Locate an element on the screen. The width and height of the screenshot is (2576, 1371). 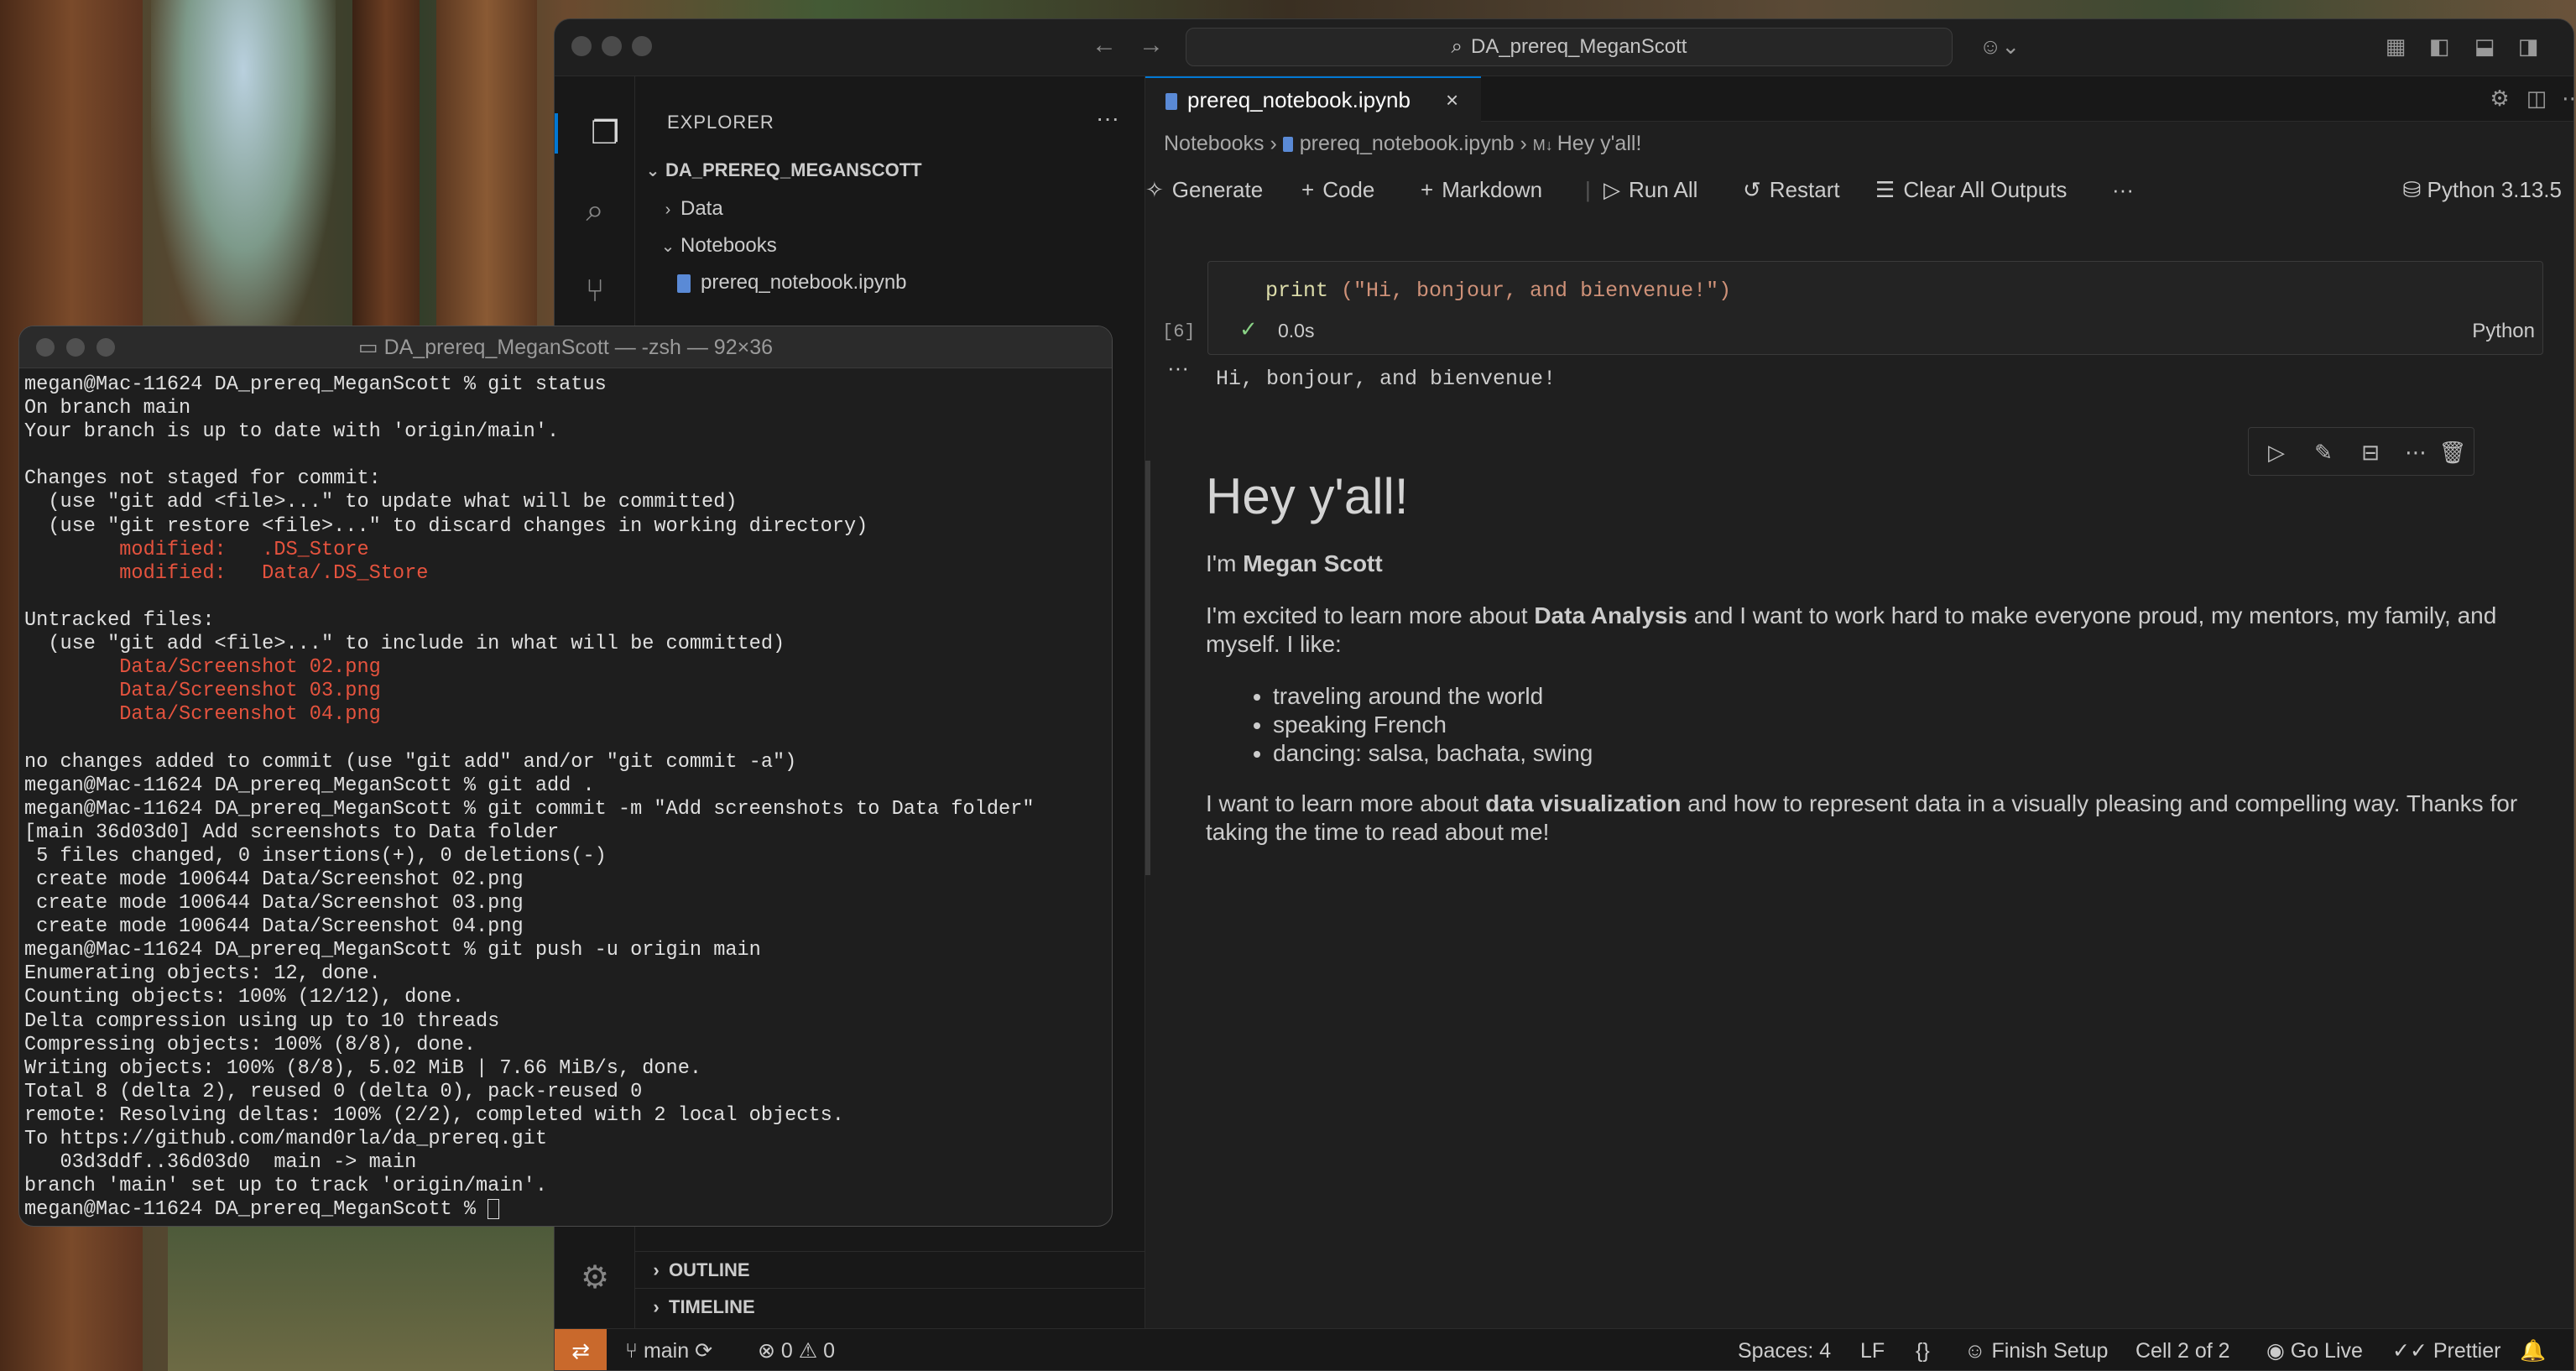
eol-indicator: LF is located at coordinates (1872, 1349).